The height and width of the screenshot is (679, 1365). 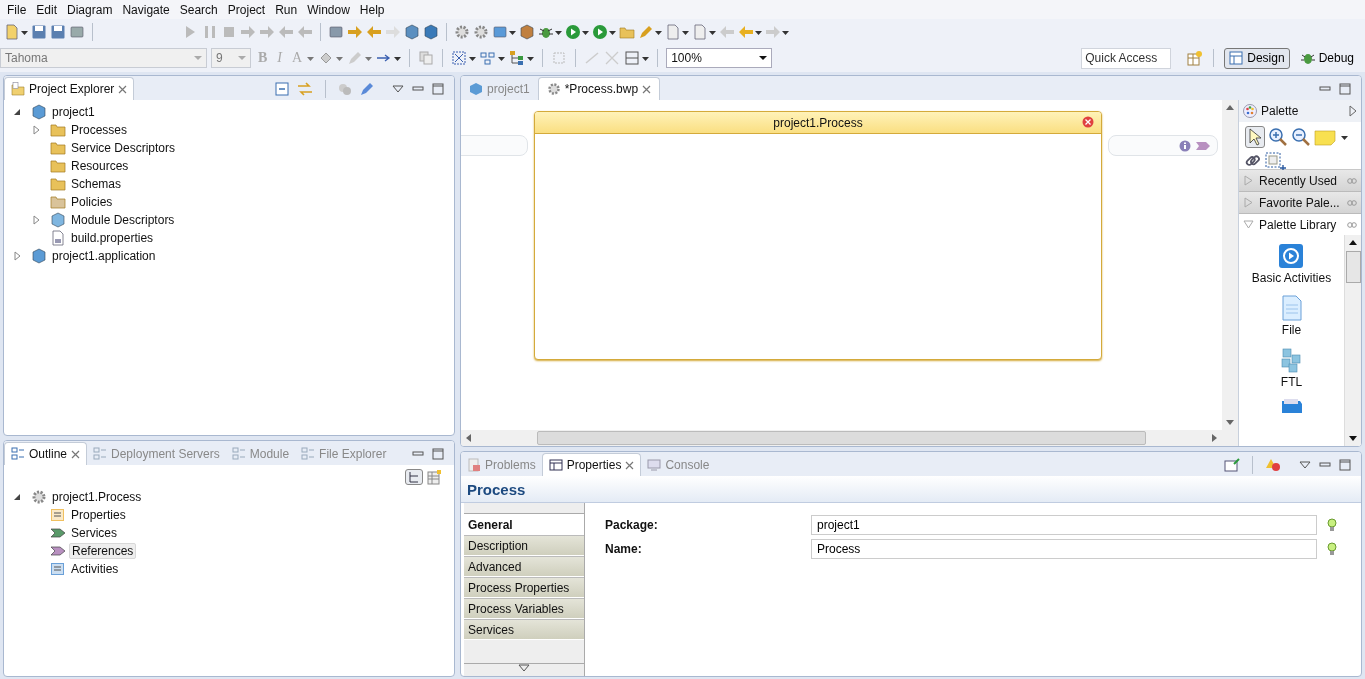 I want to click on tree-item: Policies, so click(x=92, y=202).